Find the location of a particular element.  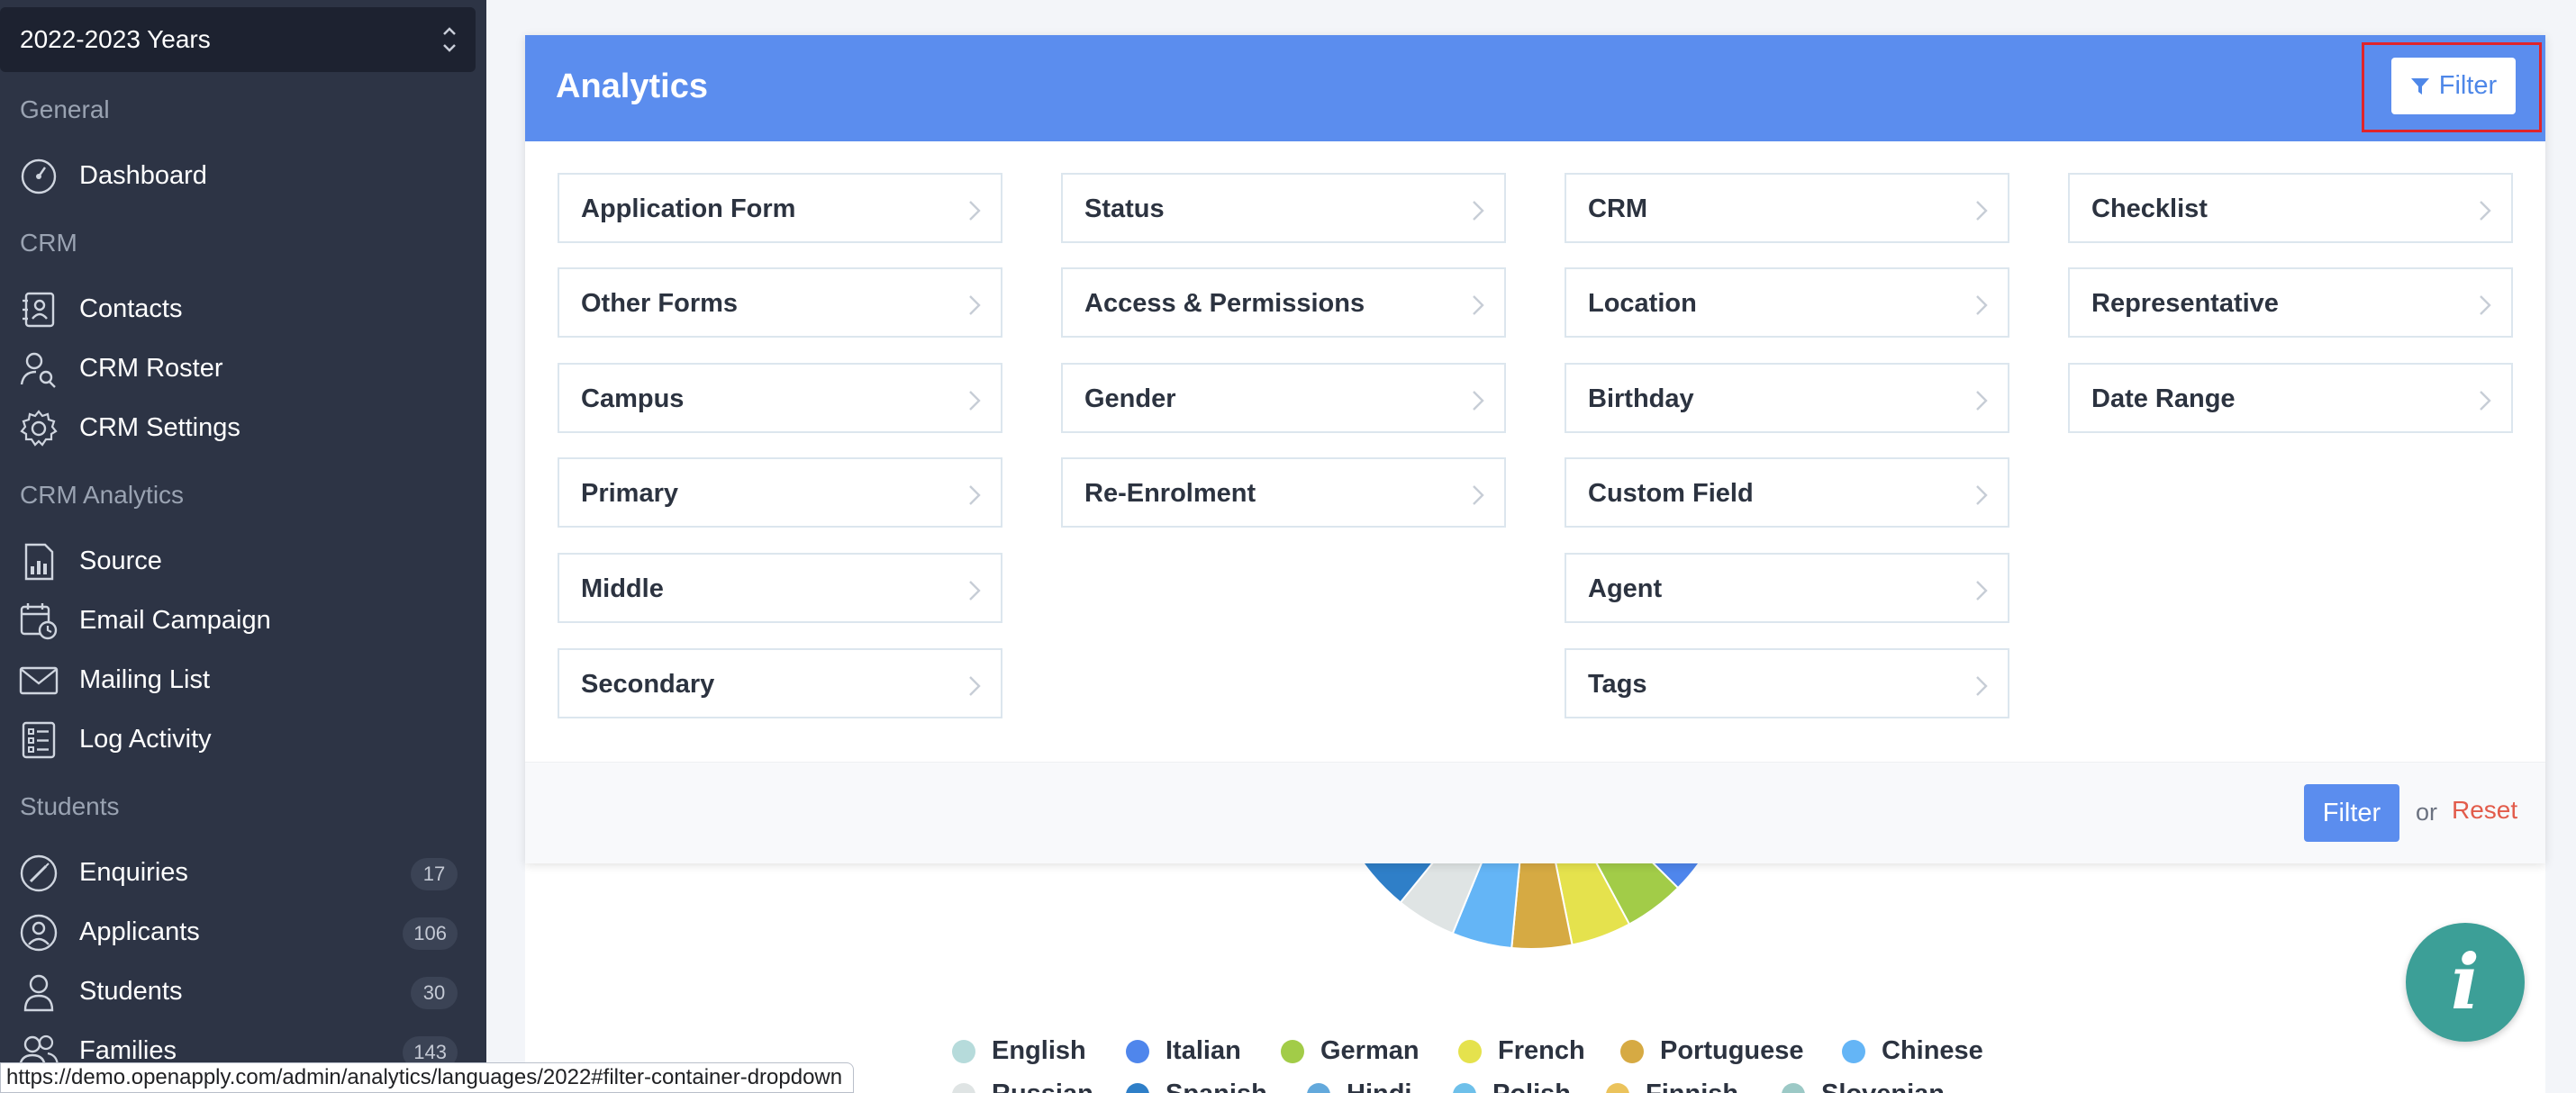

report-chart-icon is located at coordinates (39, 562).